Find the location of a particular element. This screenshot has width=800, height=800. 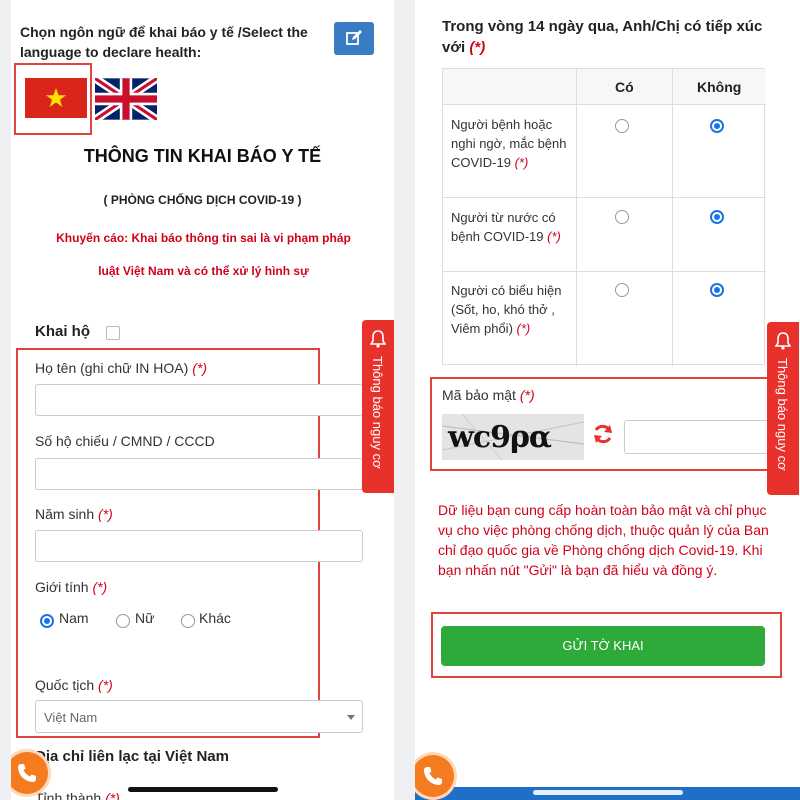

captcha-refresh-button is located at coordinates (603, 436).